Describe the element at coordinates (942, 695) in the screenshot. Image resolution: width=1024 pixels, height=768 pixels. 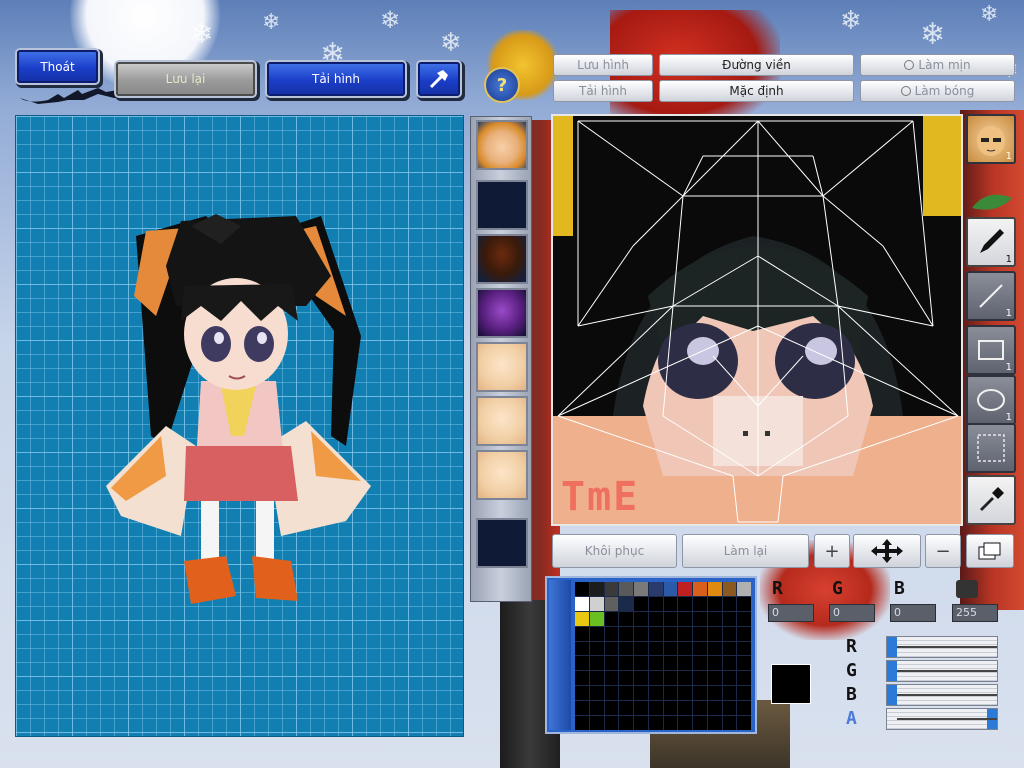
I see `b-slider` at that location.